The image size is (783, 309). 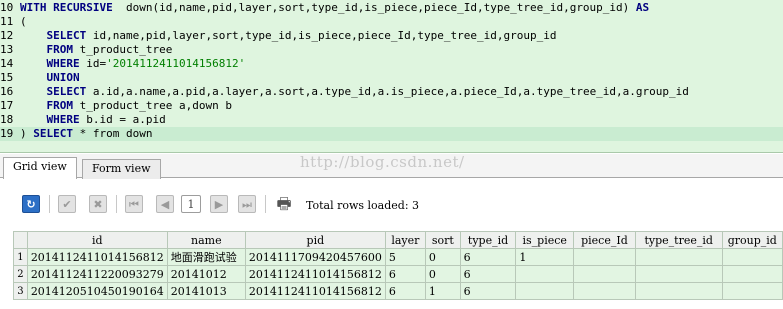 What do you see at coordinates (67, 204) in the screenshot?
I see `check-icon: ✔` at bounding box center [67, 204].